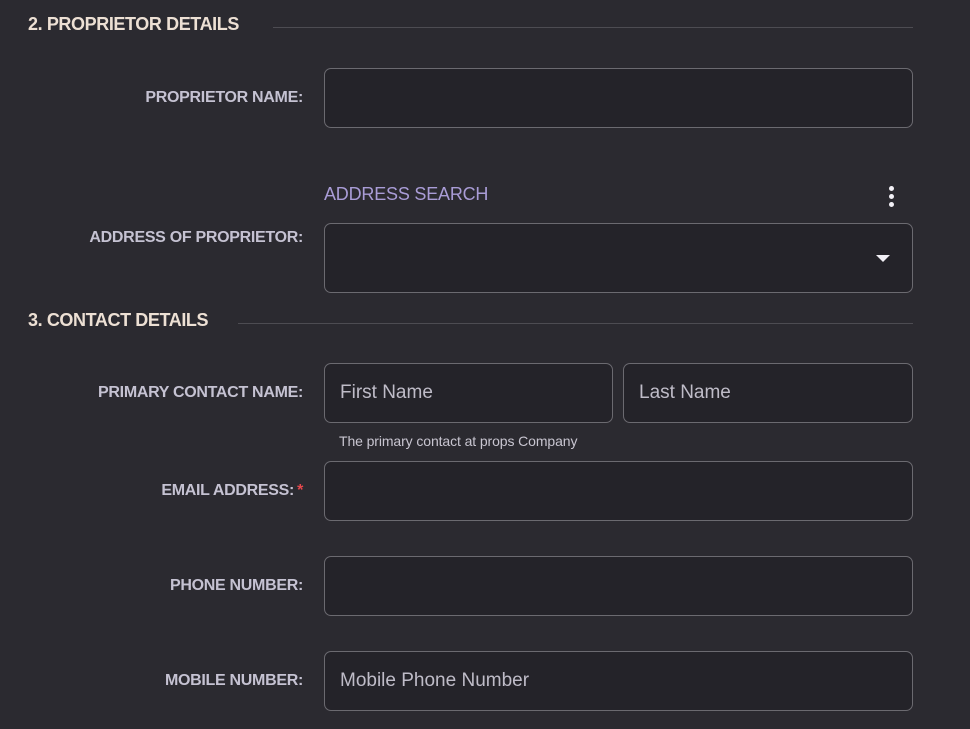 This screenshot has width=970, height=729. Describe the element at coordinates (575, 323) in the screenshot. I see `section-divider-contact` at that location.